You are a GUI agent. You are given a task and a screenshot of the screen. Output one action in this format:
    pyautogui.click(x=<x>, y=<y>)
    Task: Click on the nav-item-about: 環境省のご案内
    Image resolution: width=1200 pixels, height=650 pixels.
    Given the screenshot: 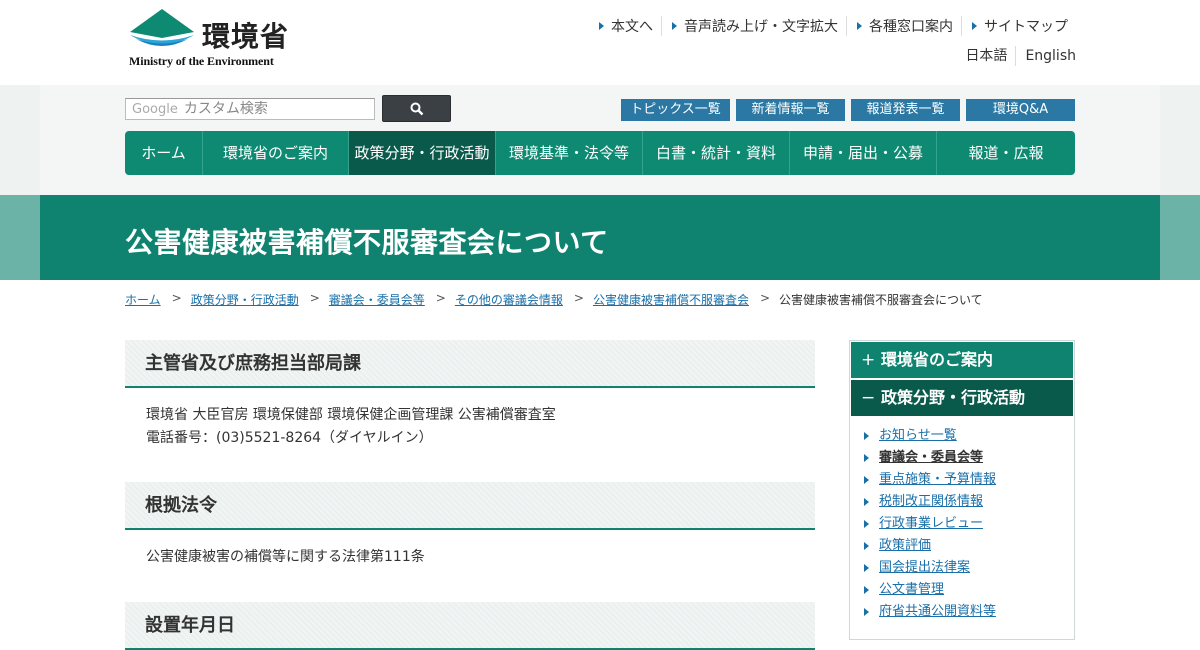 What is the action you would take?
    pyautogui.click(x=275, y=153)
    